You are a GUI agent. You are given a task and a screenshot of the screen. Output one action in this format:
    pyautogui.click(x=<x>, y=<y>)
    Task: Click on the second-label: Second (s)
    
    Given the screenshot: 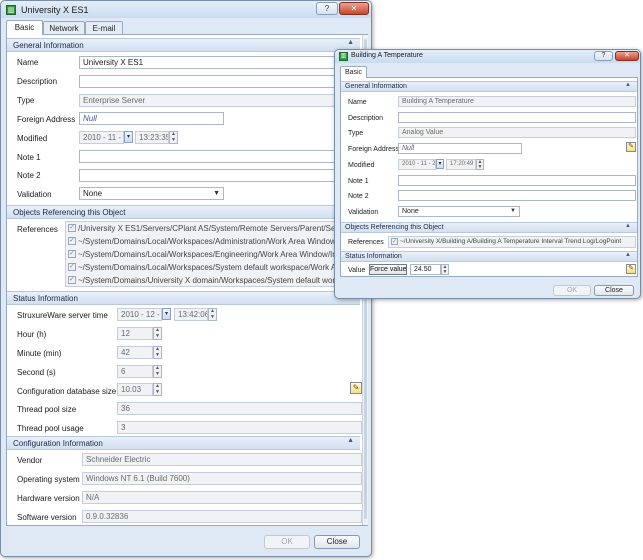 What is the action you would take?
    pyautogui.click(x=36, y=372)
    